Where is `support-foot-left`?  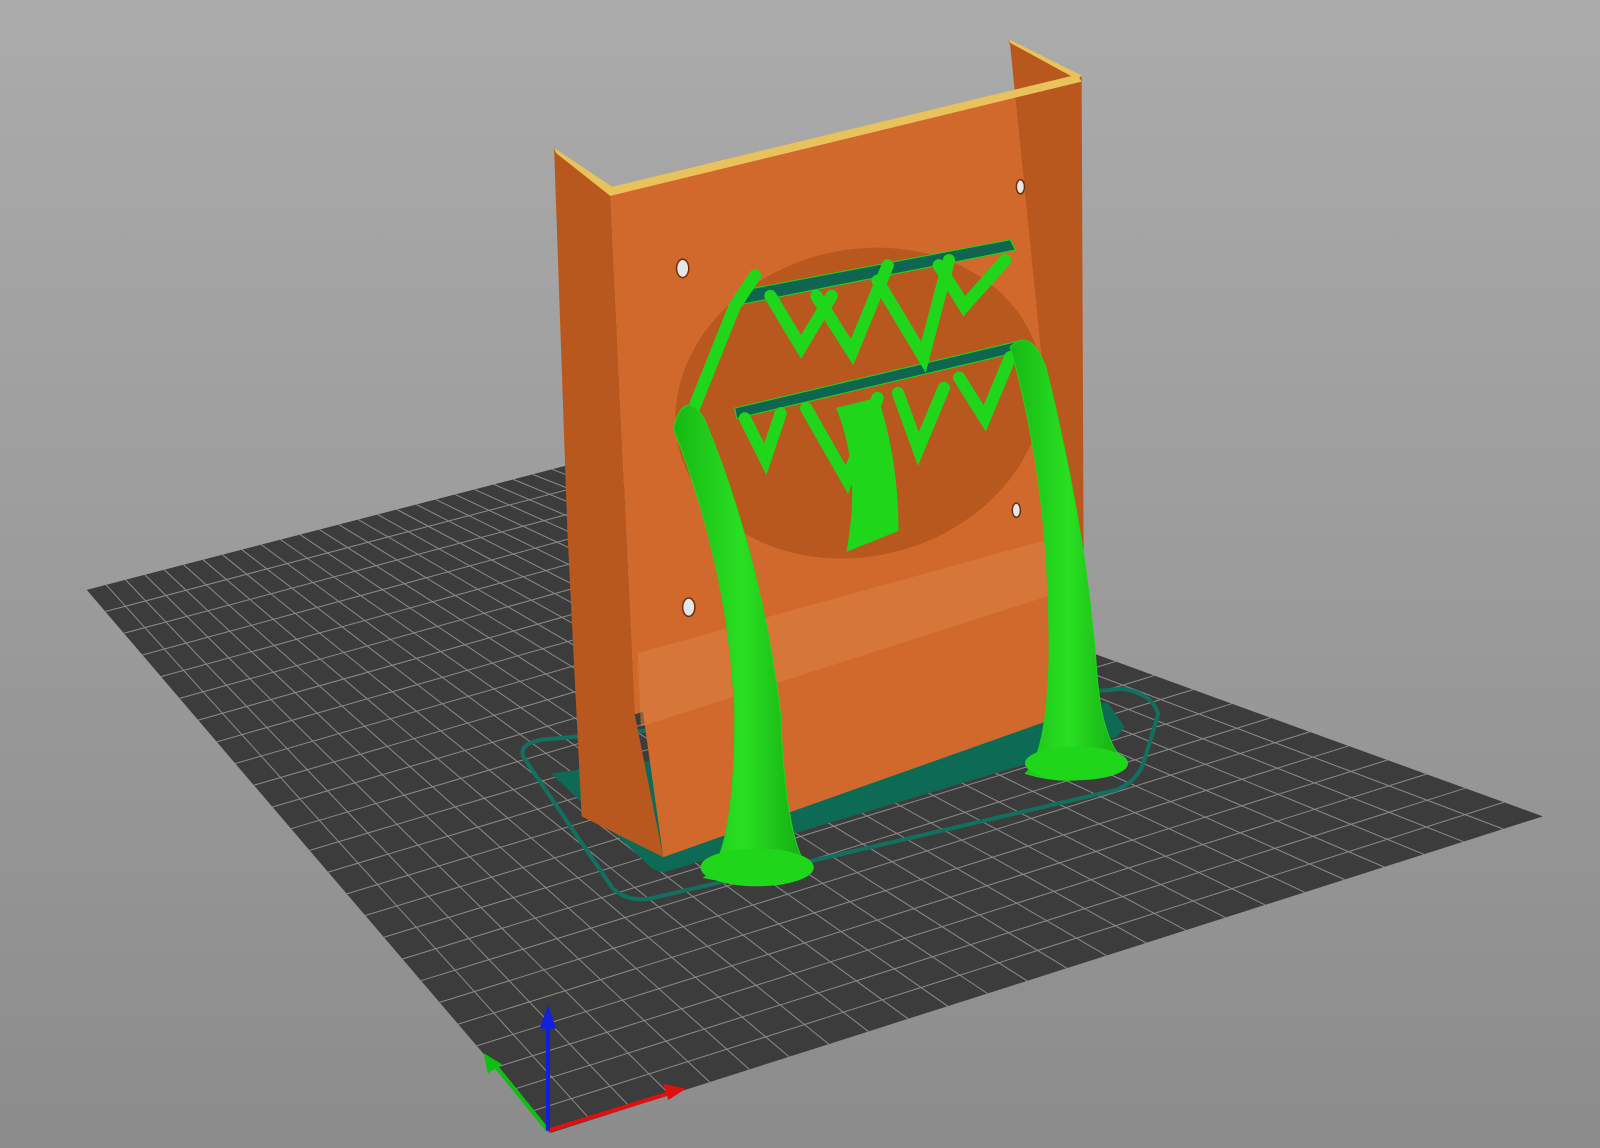 support-foot-left is located at coordinates (757, 867).